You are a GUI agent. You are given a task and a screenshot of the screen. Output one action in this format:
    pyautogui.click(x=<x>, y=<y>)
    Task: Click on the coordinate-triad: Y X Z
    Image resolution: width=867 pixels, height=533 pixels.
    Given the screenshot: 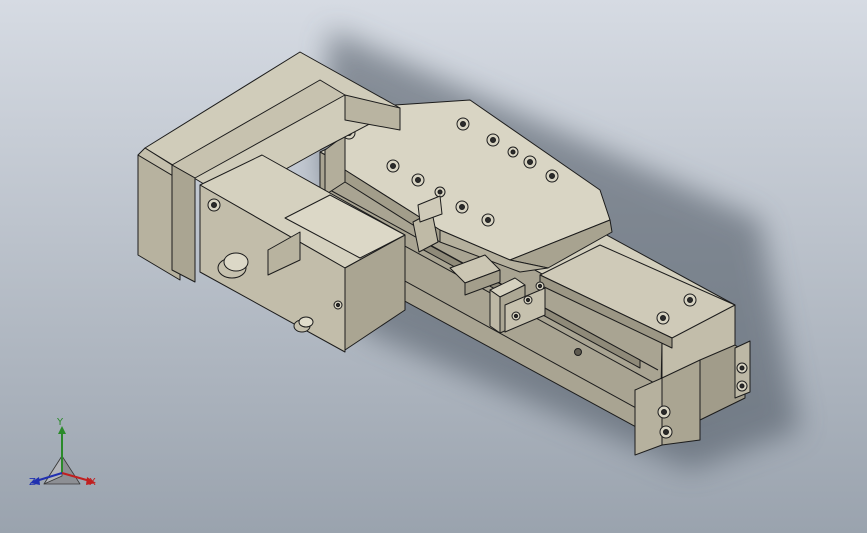 What is the action you would take?
    pyautogui.click(x=67, y=458)
    